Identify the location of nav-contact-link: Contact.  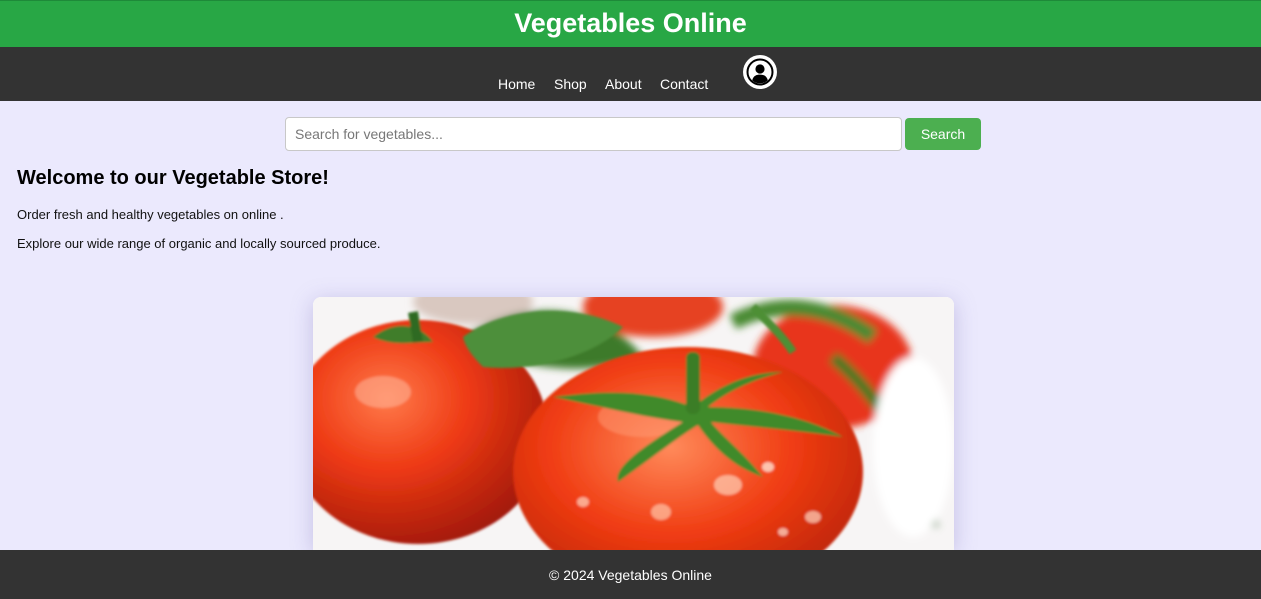
(684, 84).